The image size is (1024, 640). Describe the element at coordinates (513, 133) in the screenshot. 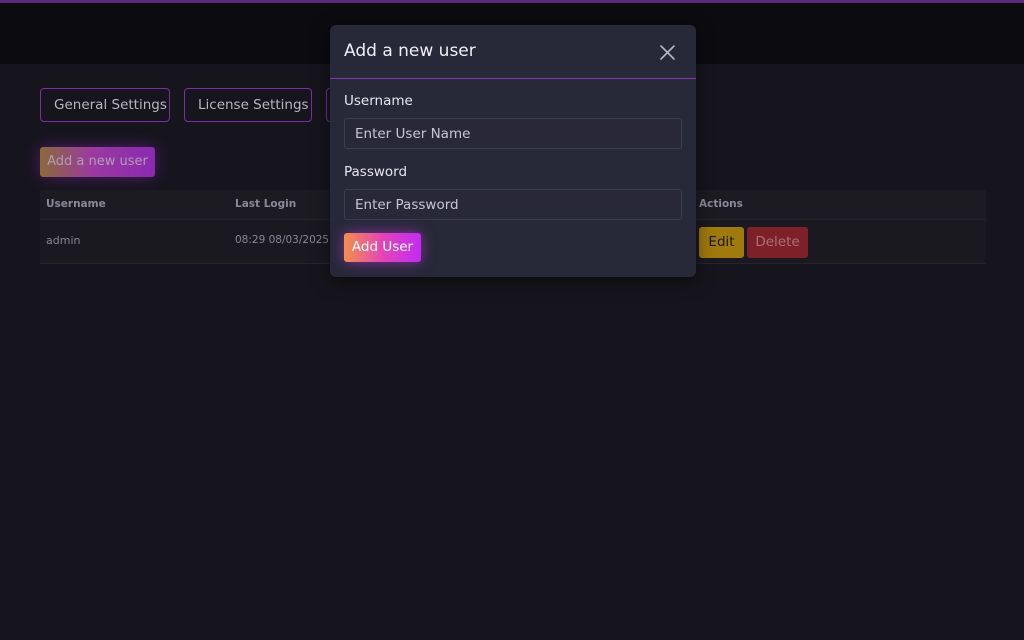

I see `username-input` at that location.